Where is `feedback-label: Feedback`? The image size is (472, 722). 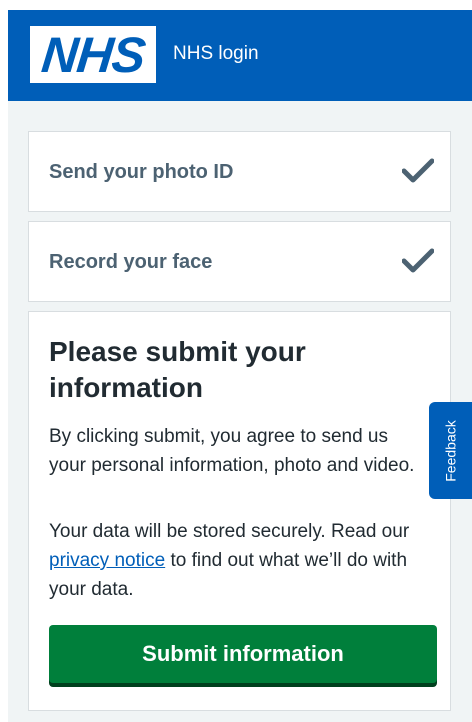
feedback-label: Feedback is located at coordinates (450, 450).